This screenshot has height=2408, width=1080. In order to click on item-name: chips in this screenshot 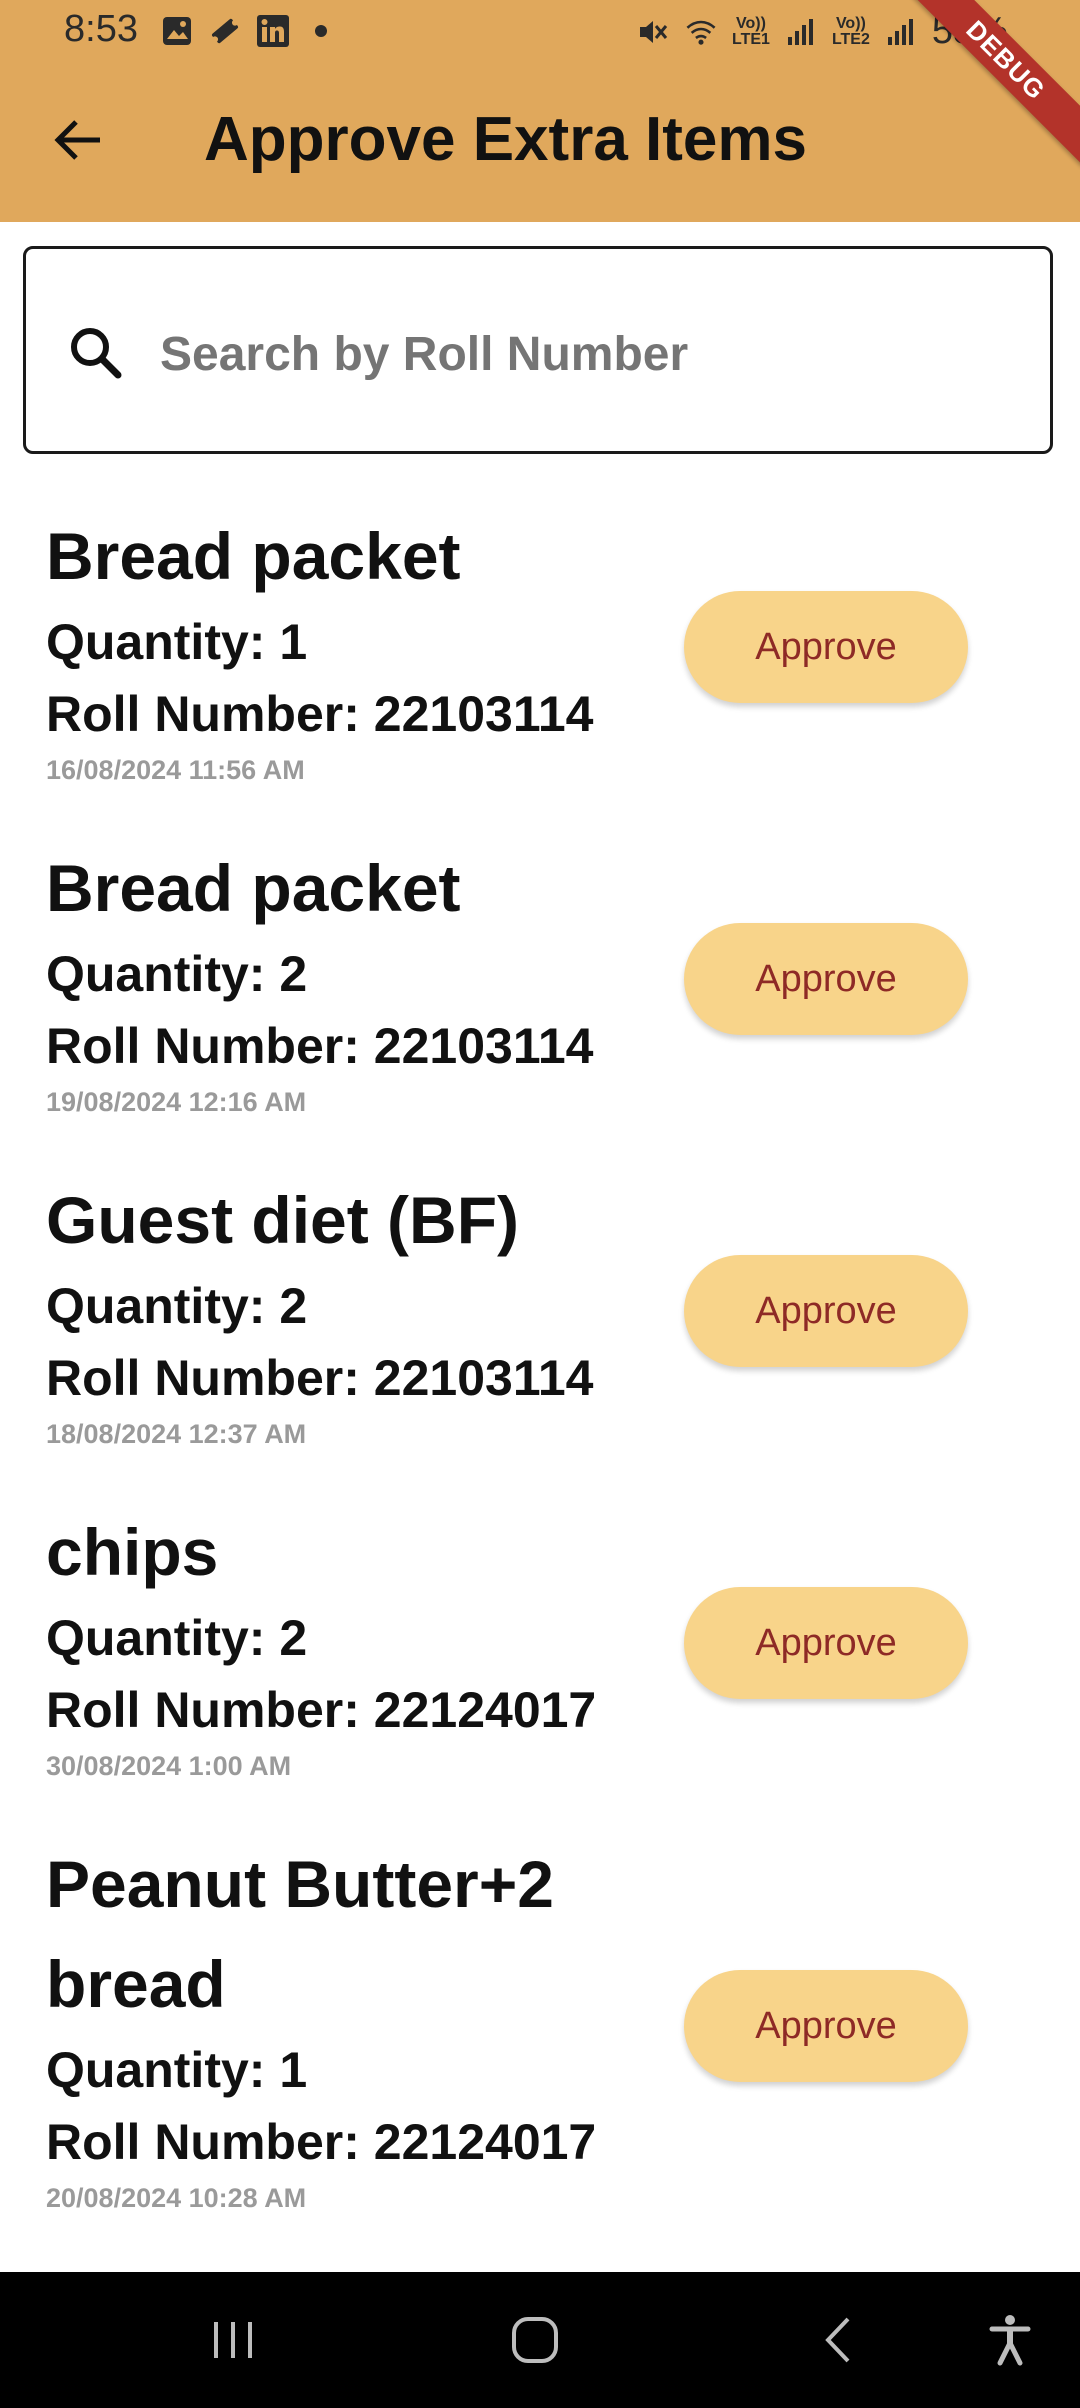, I will do `click(132, 1552)`.